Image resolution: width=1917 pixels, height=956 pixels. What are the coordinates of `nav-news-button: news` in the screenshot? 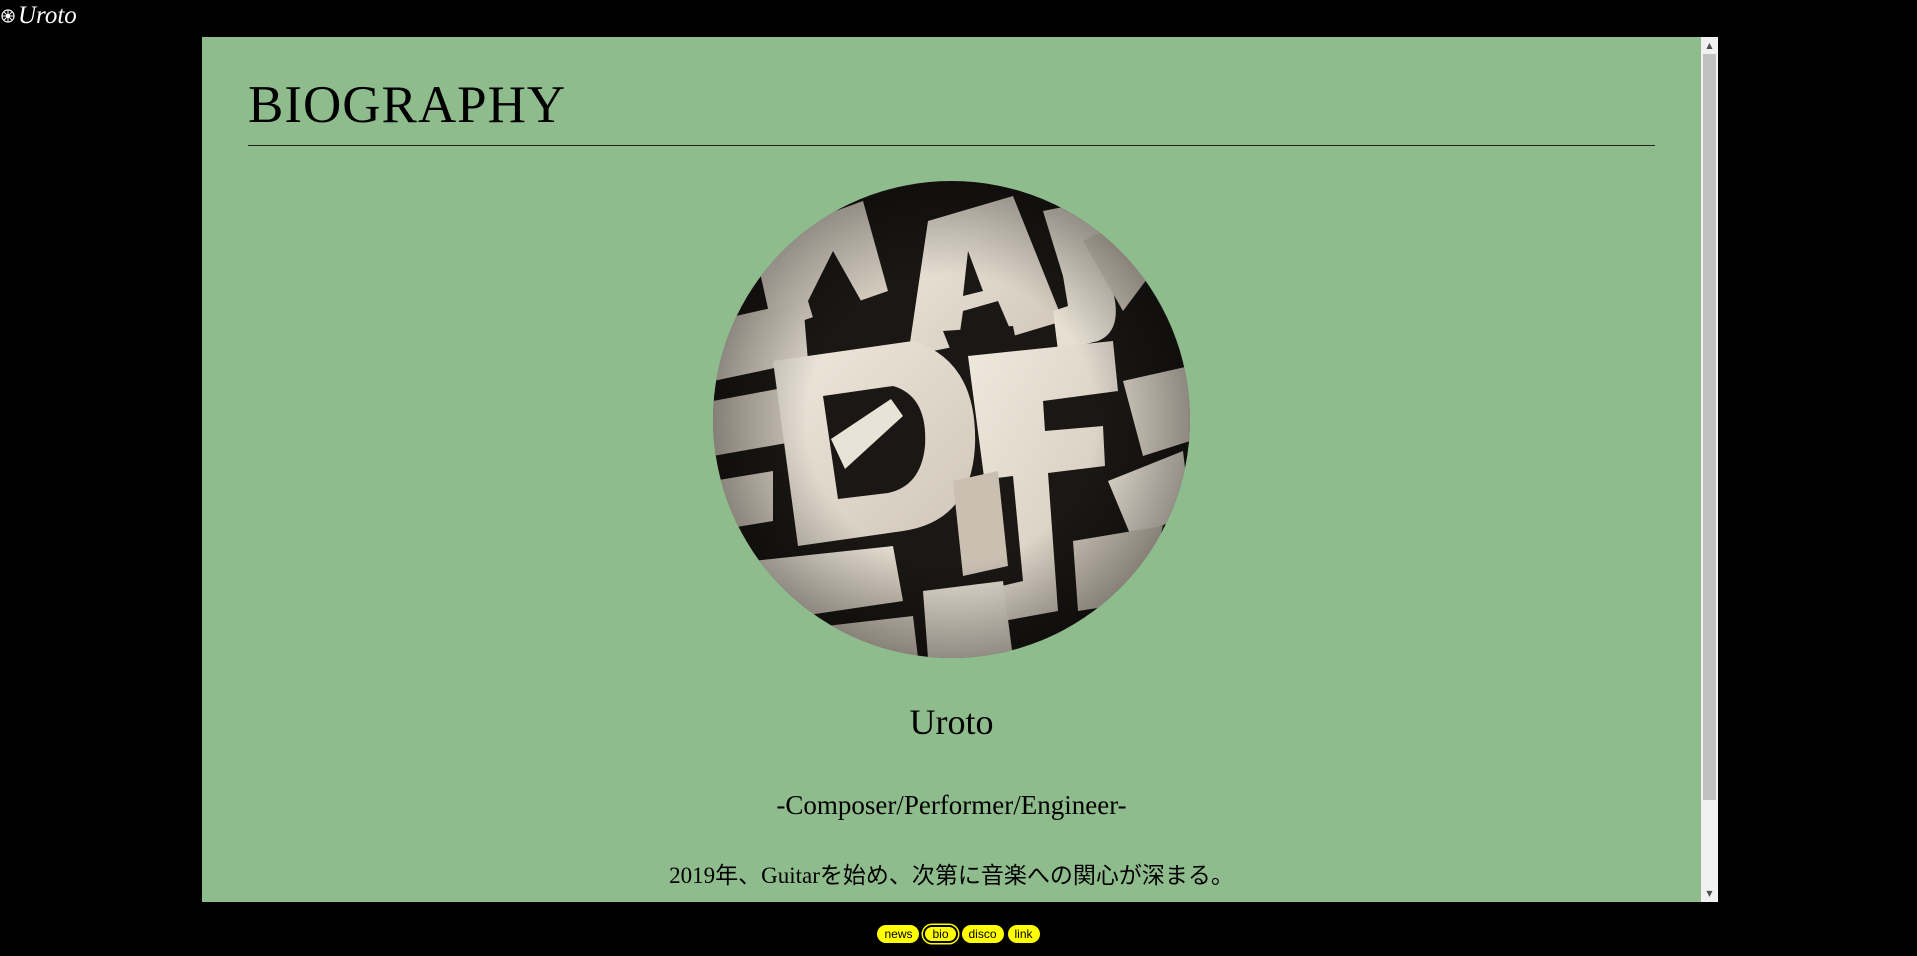 It's located at (898, 934).